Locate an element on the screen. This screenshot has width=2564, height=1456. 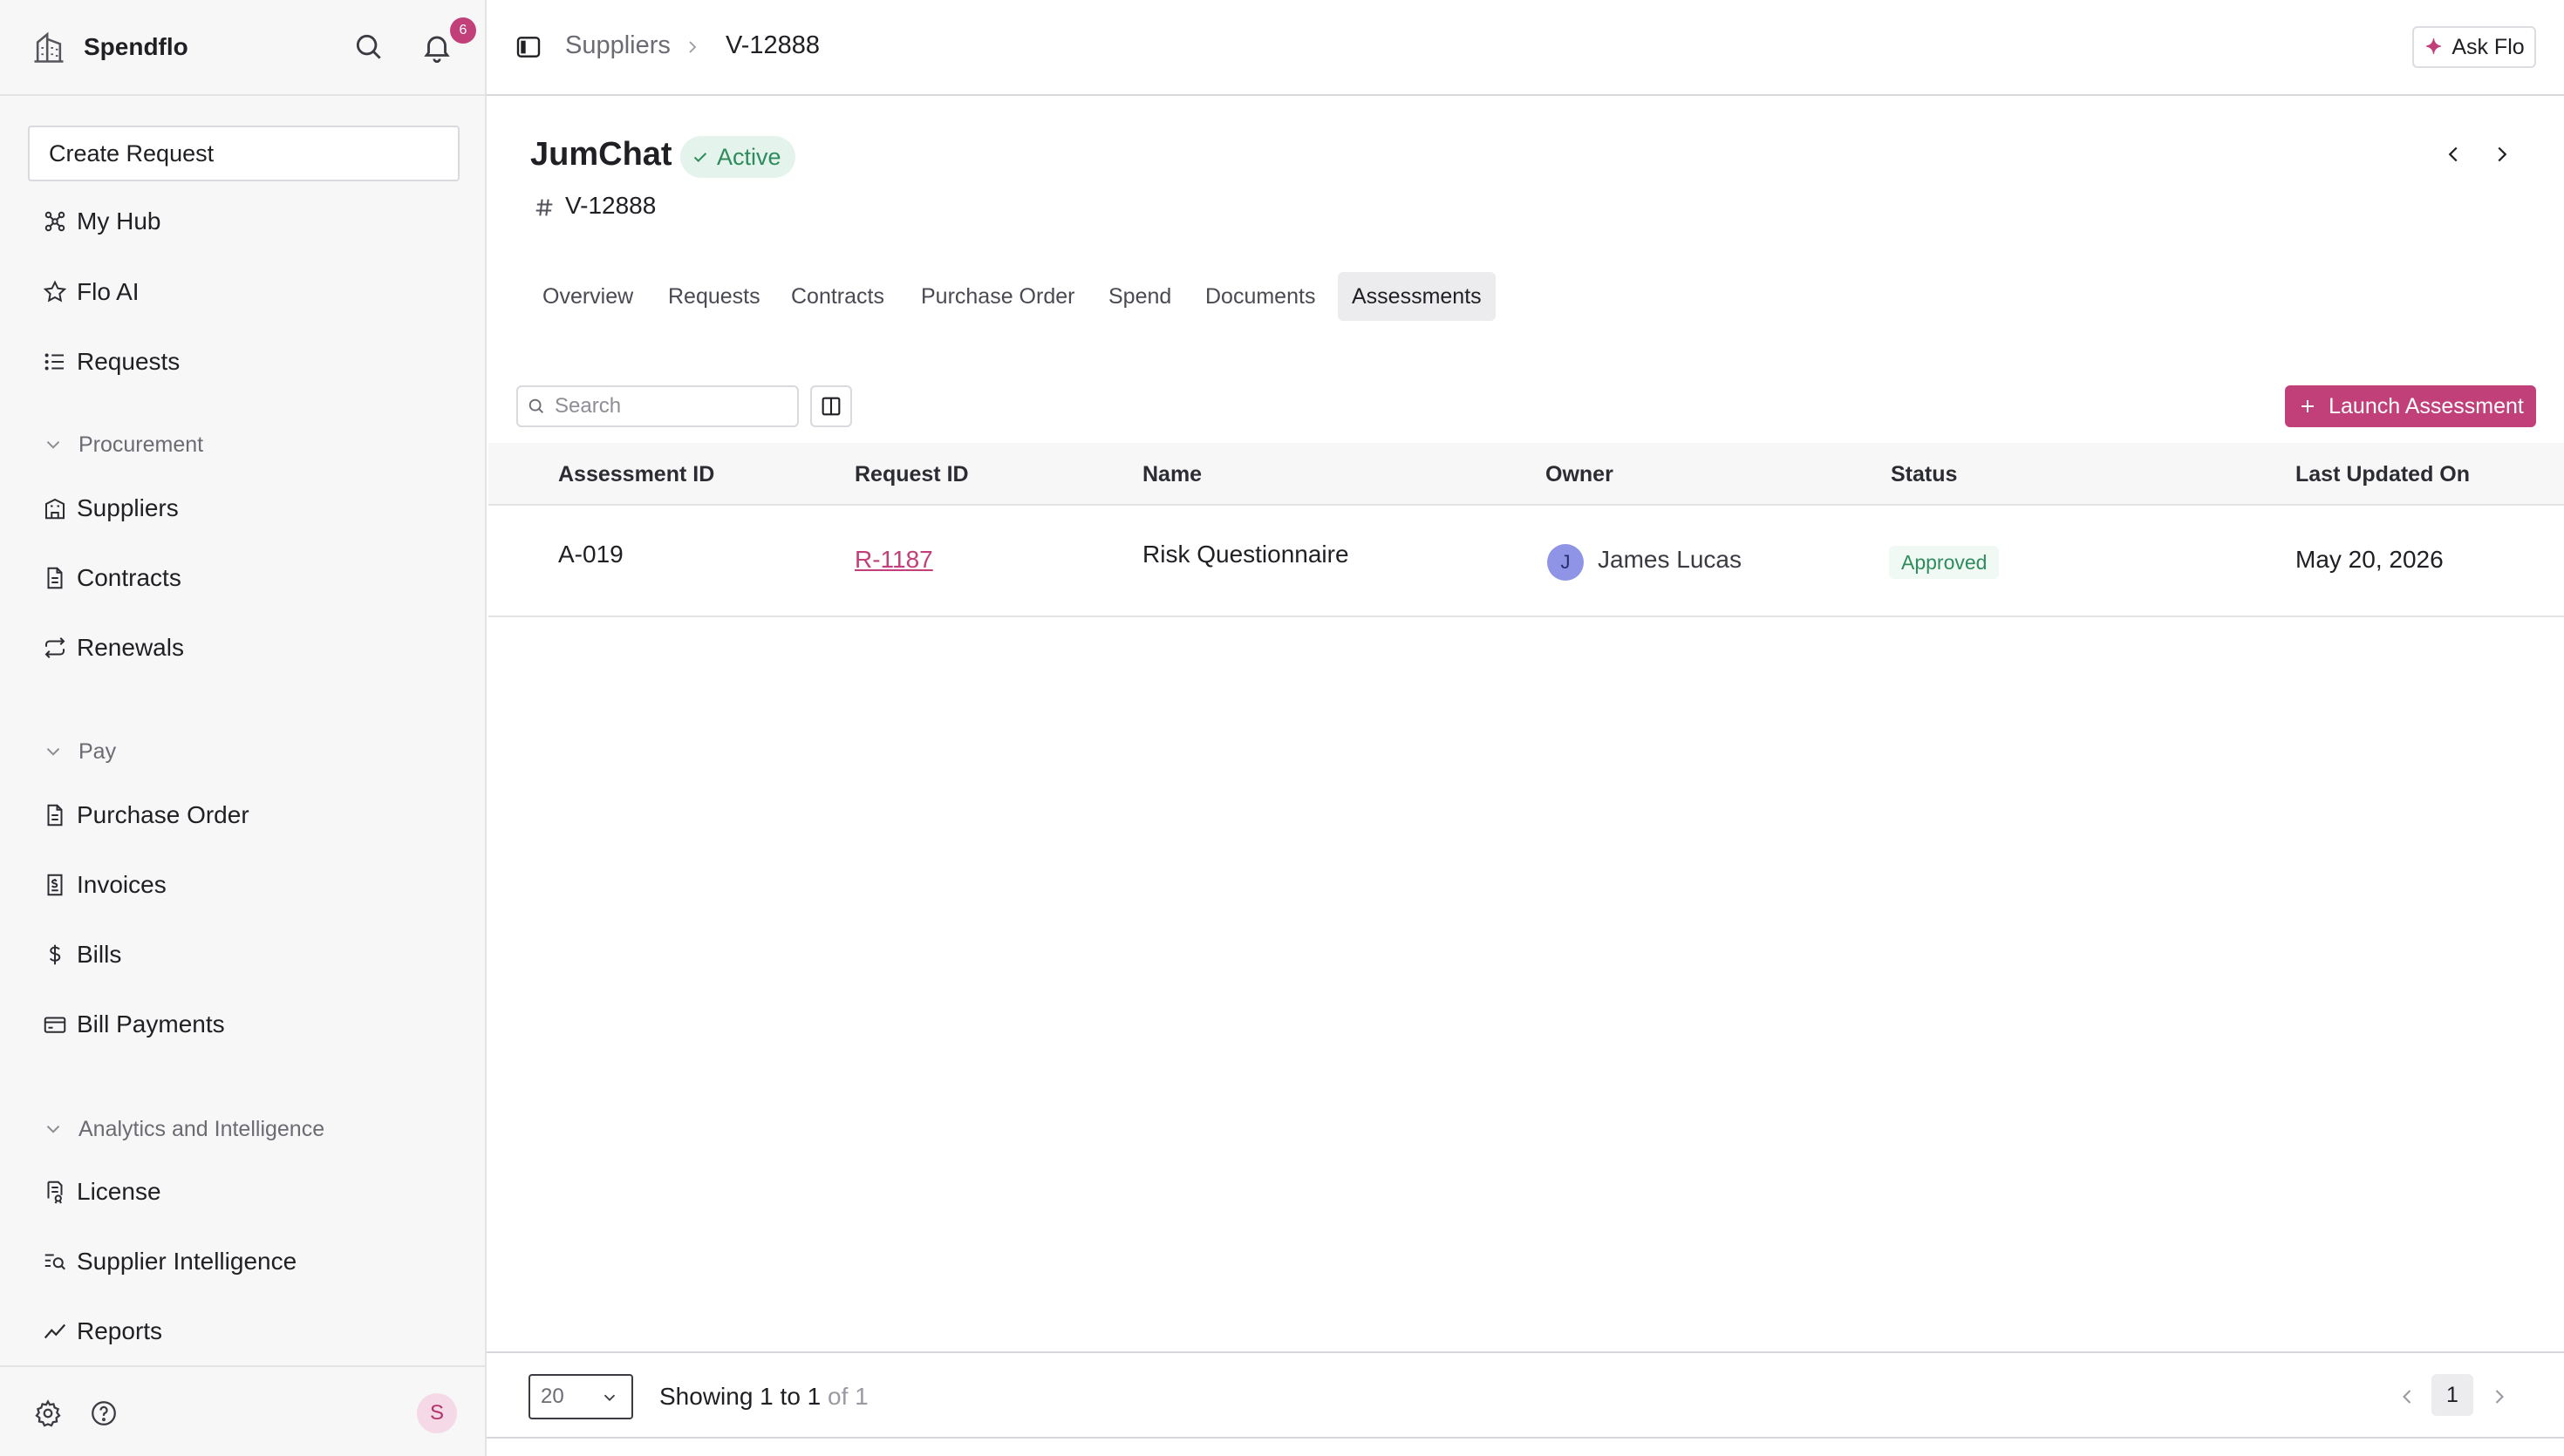
create-request-button: Create Request is located at coordinates (244, 153).